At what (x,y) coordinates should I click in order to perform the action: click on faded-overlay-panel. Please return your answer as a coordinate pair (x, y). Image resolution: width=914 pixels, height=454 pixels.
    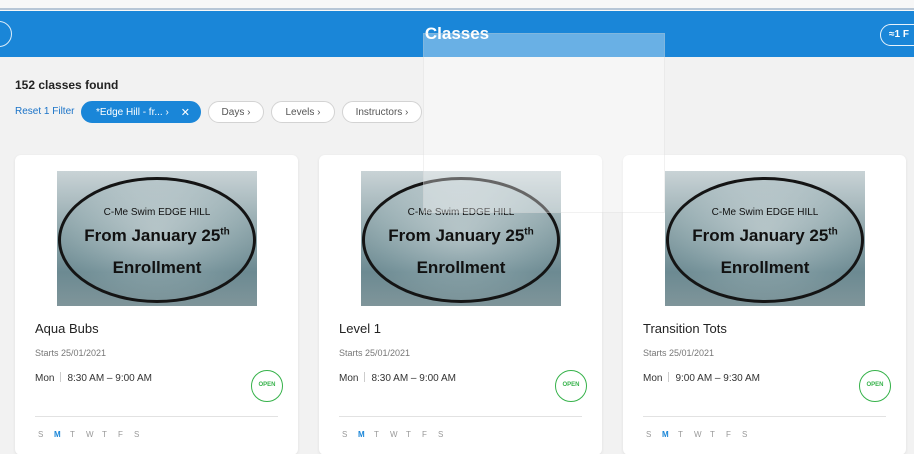
    Looking at the image, I should click on (544, 123).